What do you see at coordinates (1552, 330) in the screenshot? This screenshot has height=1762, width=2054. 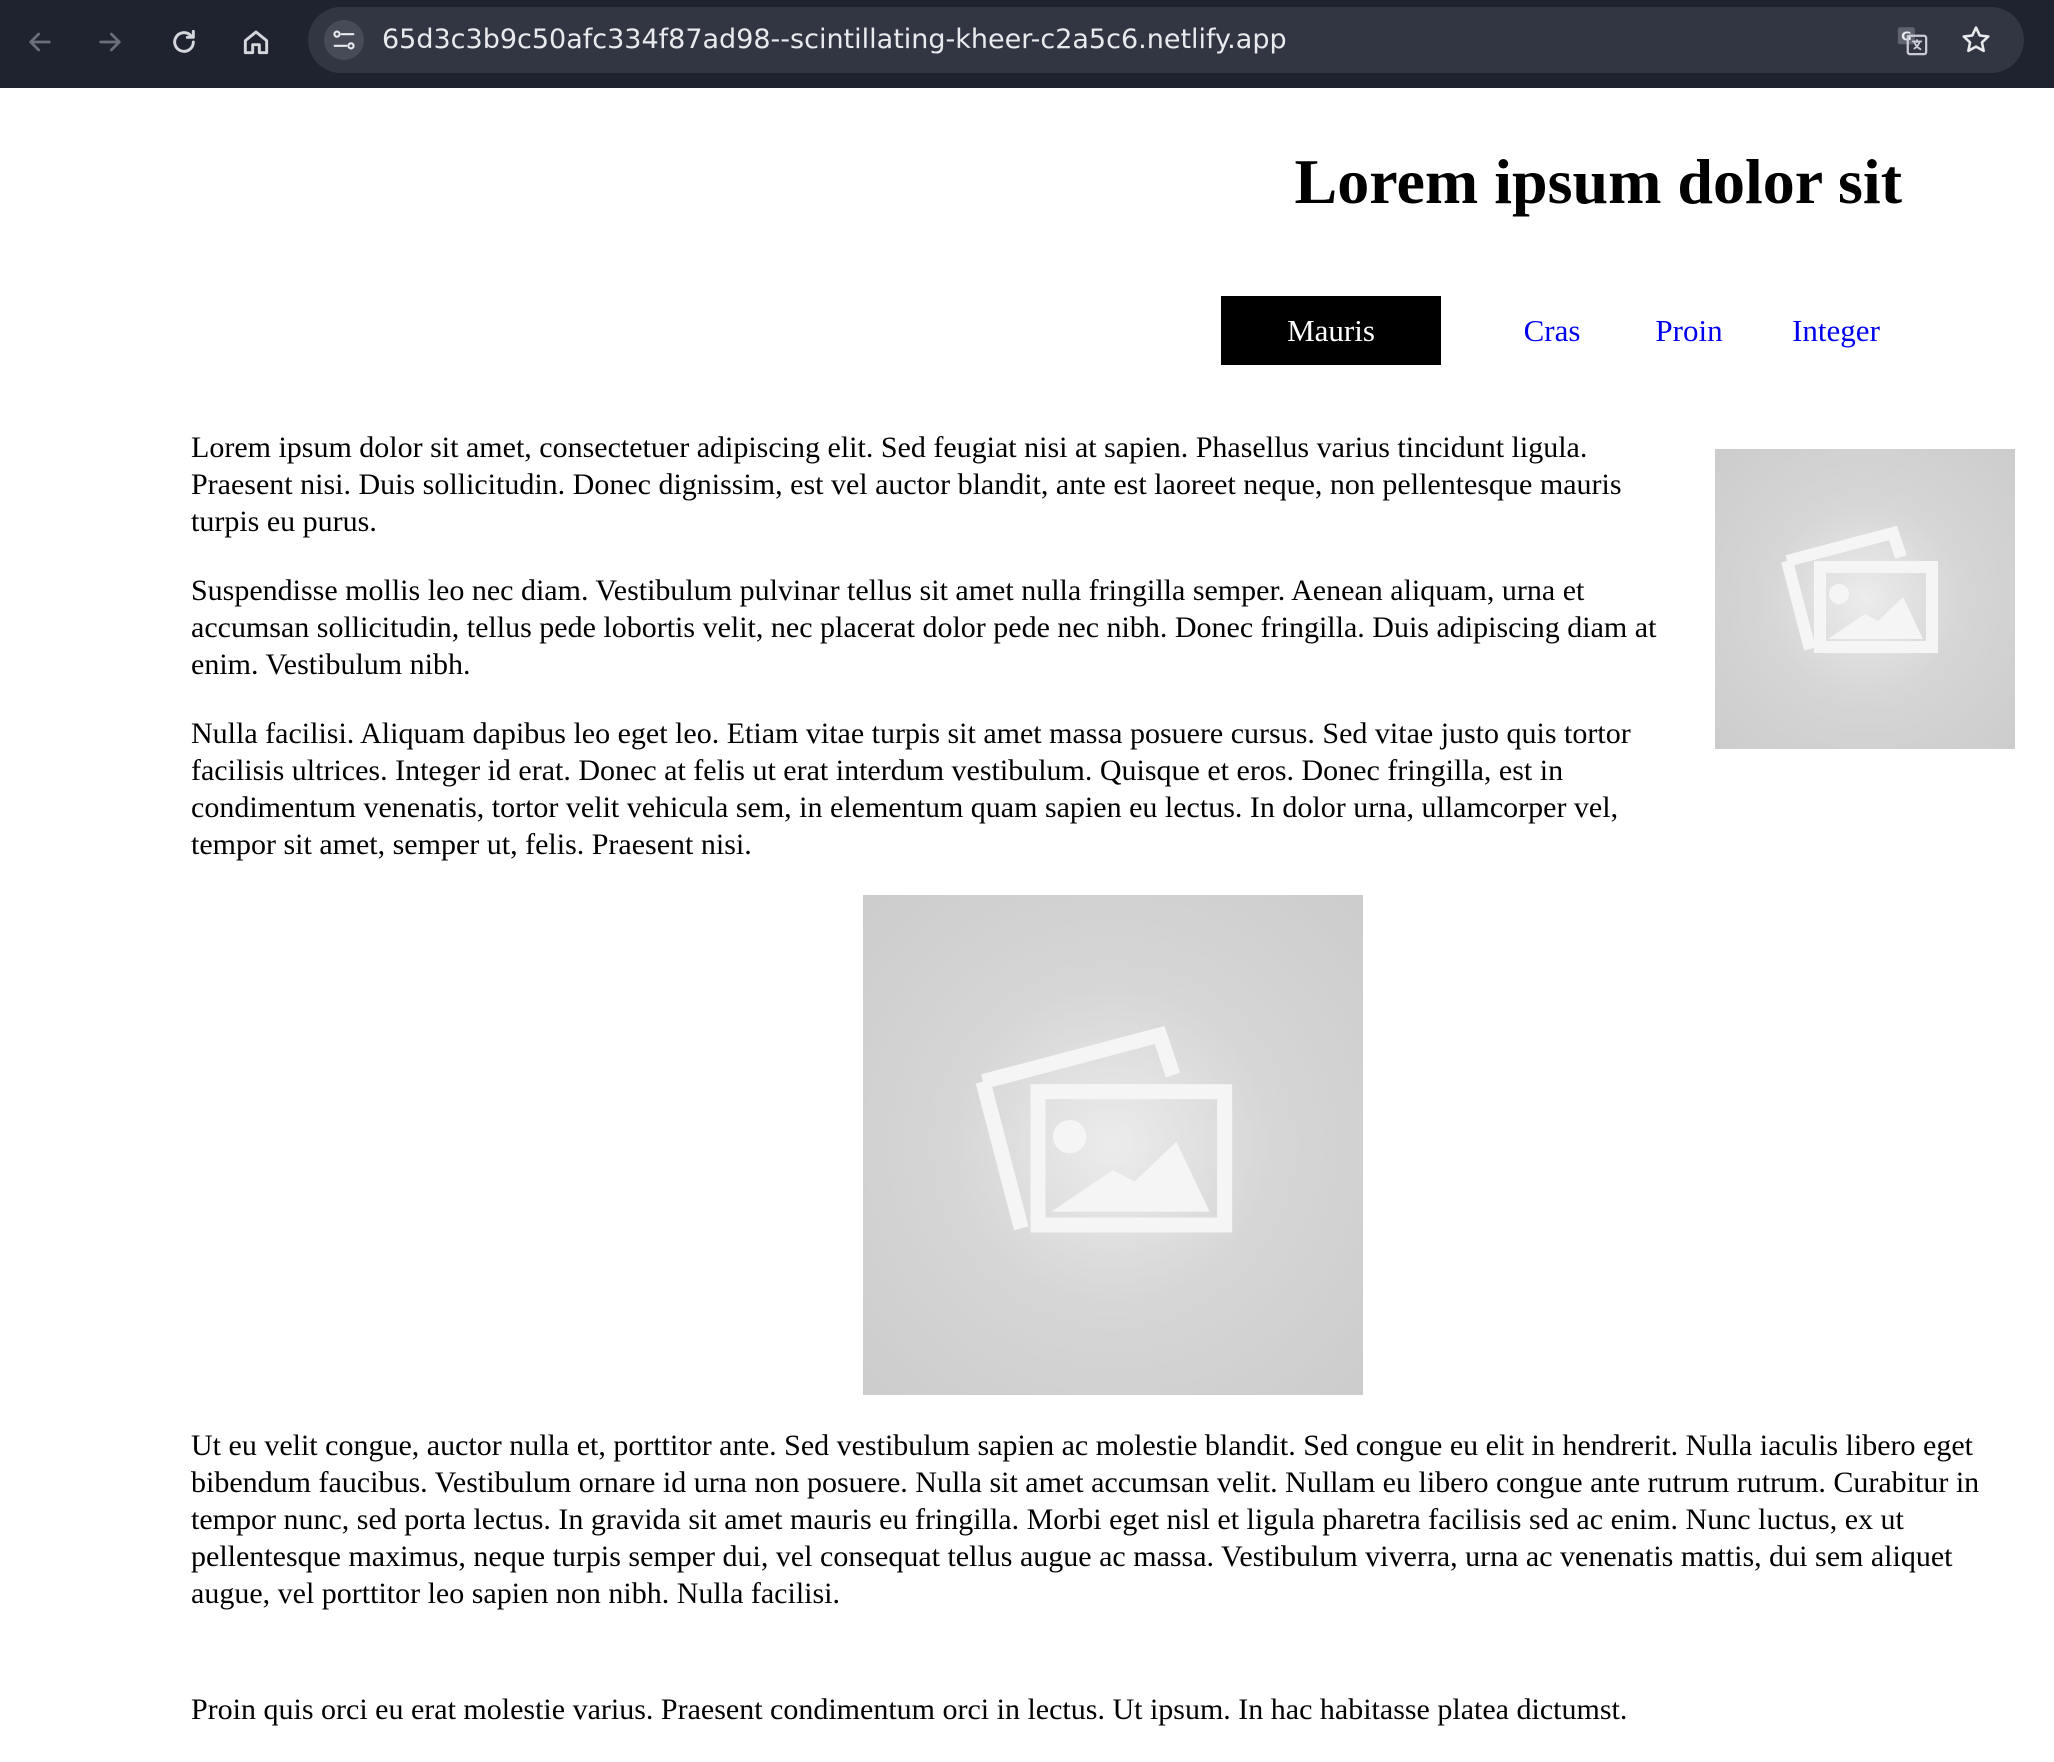 I see `nav-item-cras: Cras` at bounding box center [1552, 330].